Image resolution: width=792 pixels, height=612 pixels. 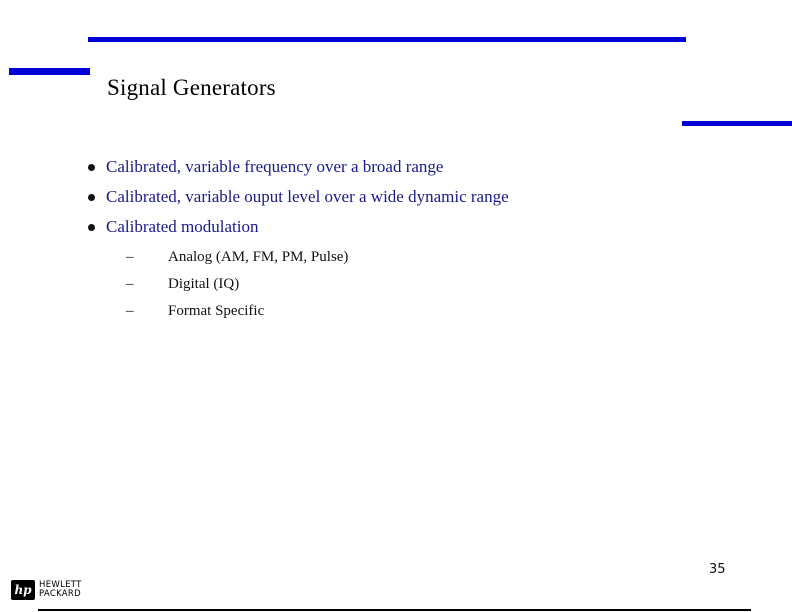 I want to click on decorative-right-bar, so click(x=737, y=123).